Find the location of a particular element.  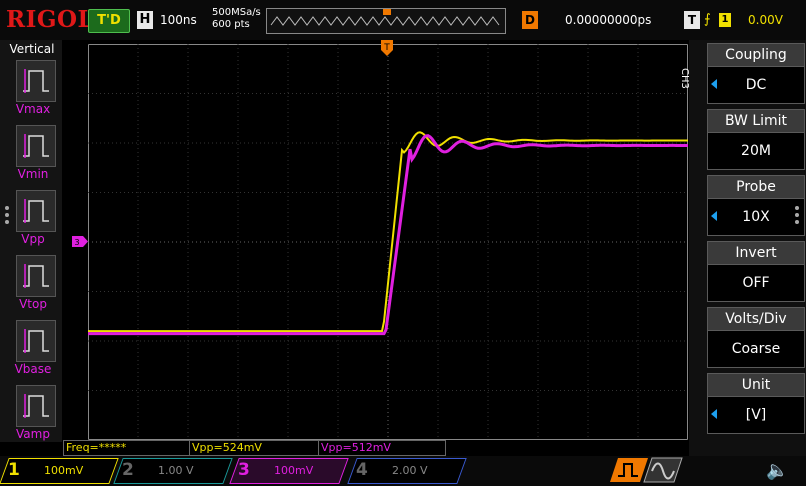

memory-depth: 600 pts is located at coordinates (231, 24).